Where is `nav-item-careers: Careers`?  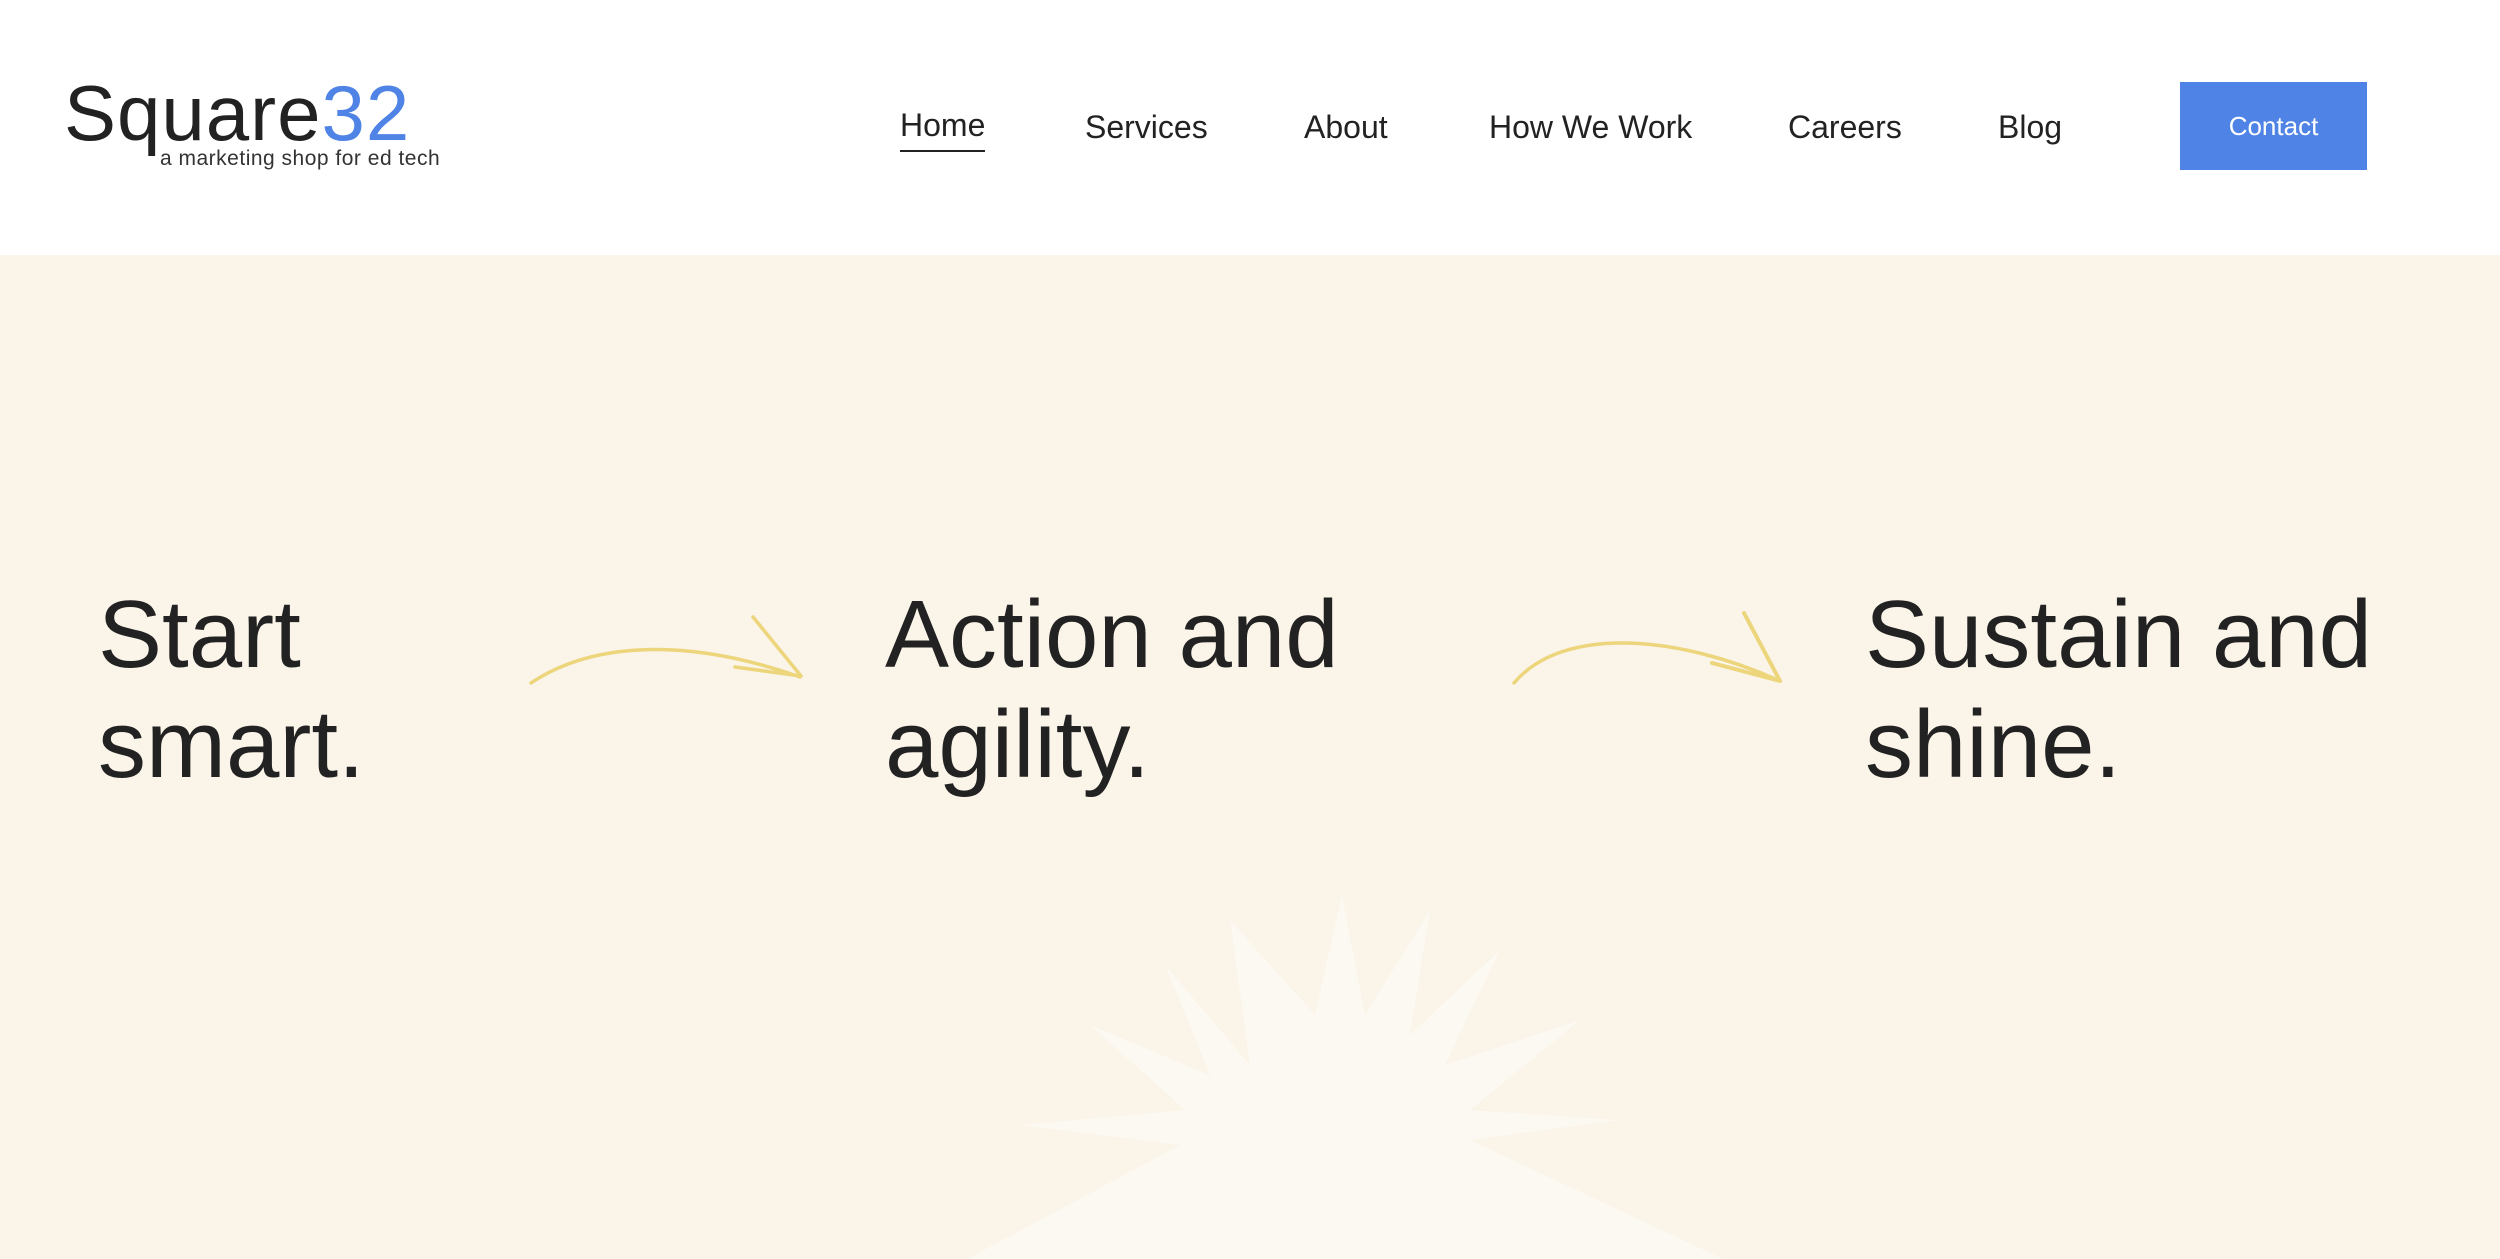 nav-item-careers: Careers is located at coordinates (1845, 127).